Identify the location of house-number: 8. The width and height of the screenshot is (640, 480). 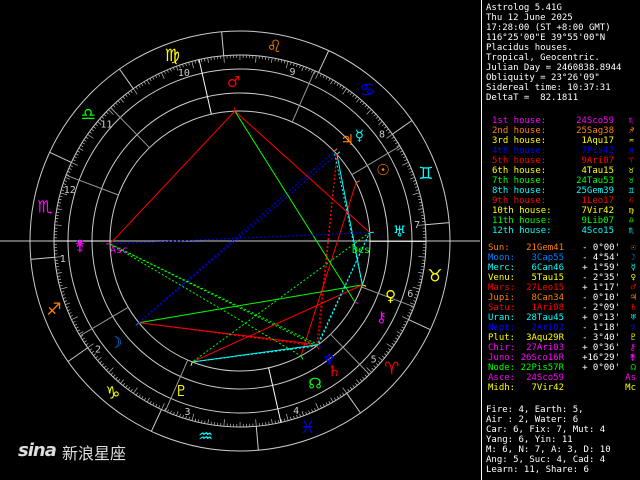
(382, 135).